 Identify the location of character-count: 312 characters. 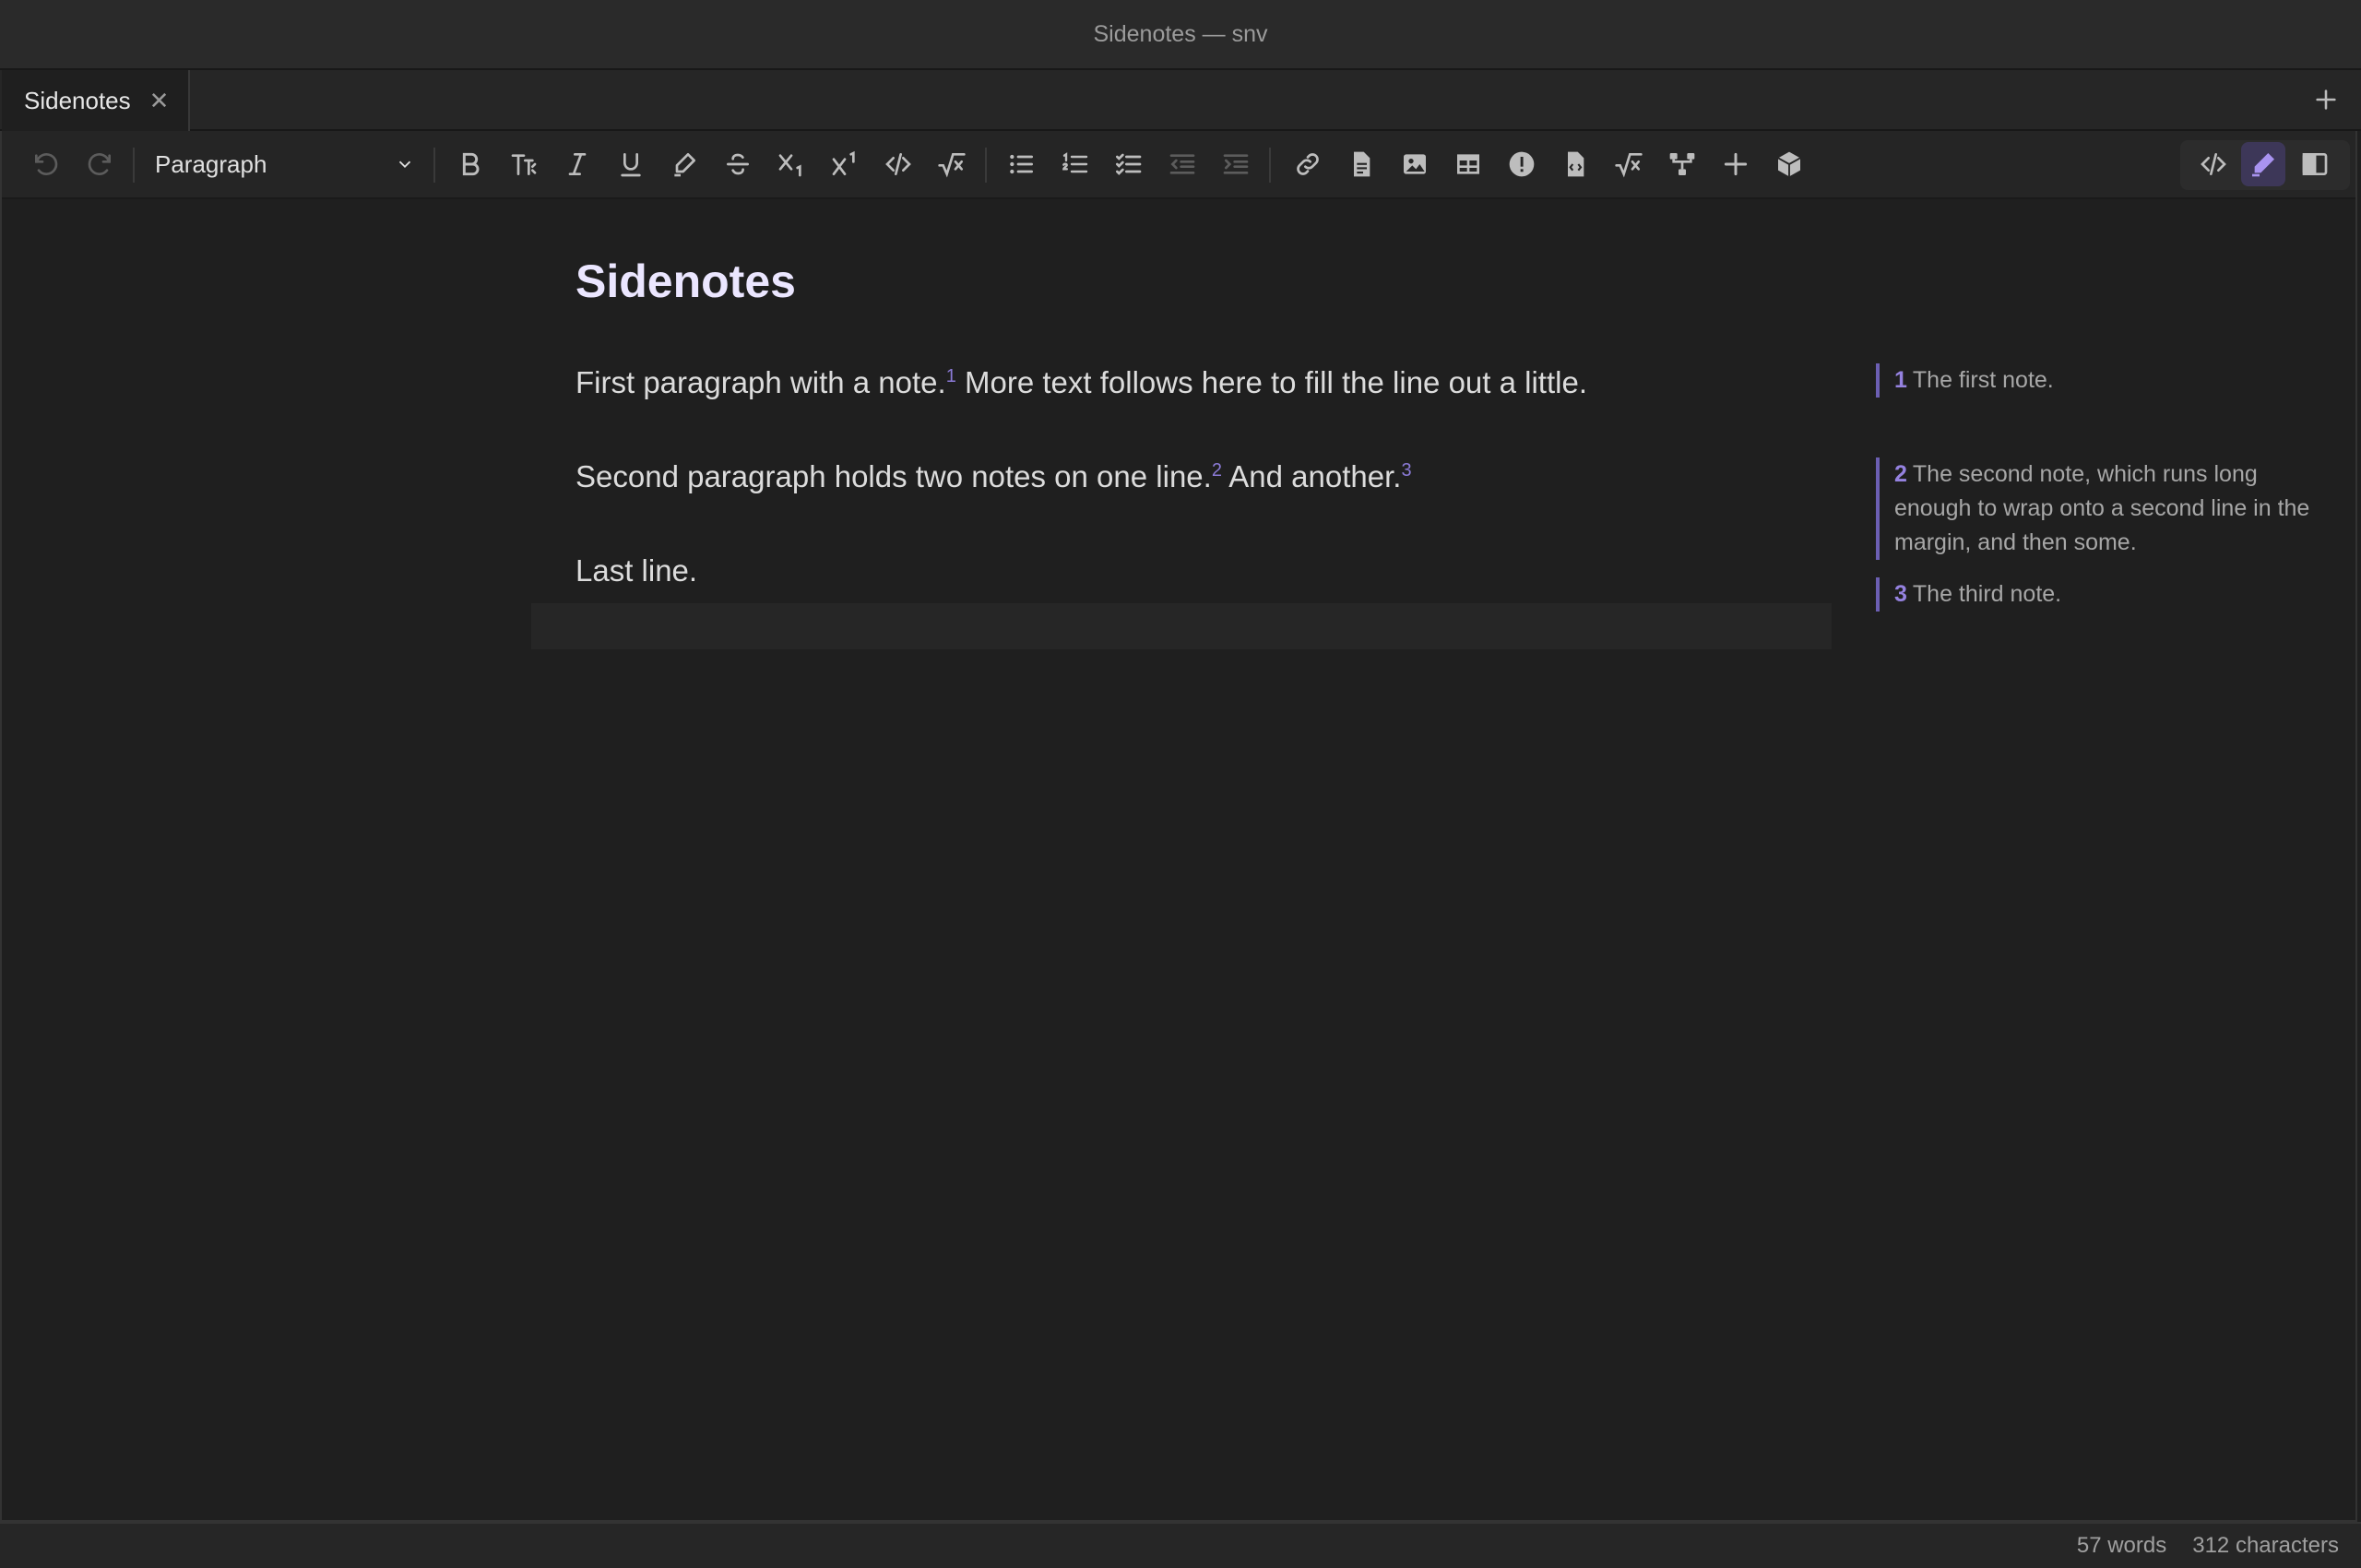
(2265, 1545).